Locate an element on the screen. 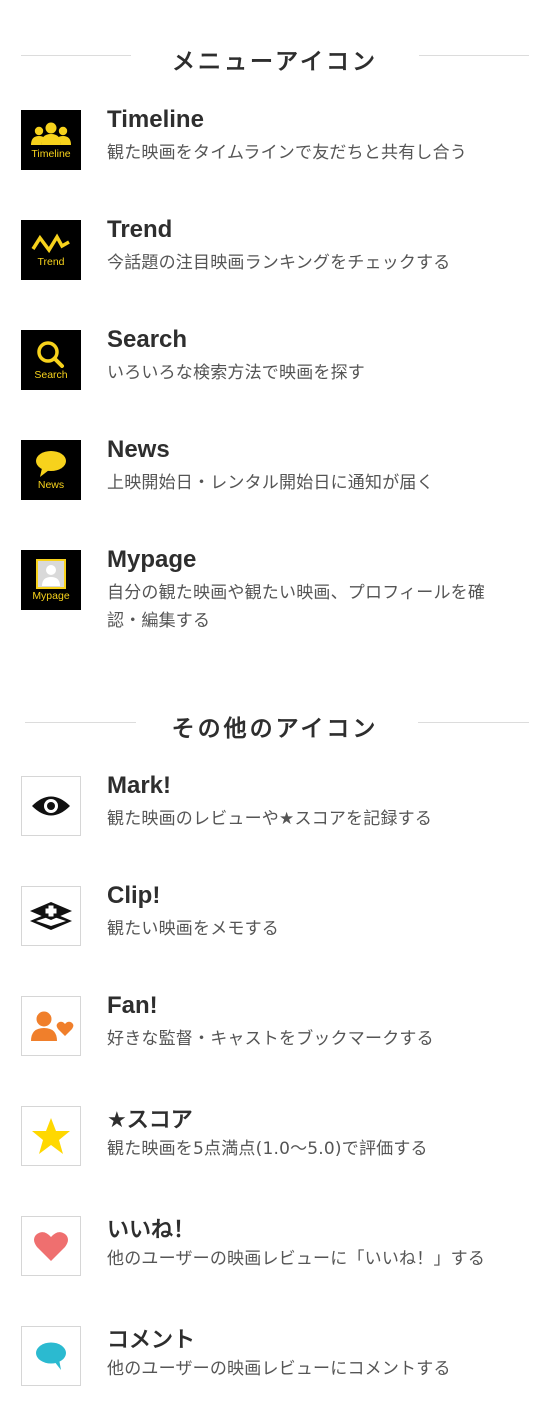  menu-icons-header: メニューアイコン is located at coordinates (275, 56).